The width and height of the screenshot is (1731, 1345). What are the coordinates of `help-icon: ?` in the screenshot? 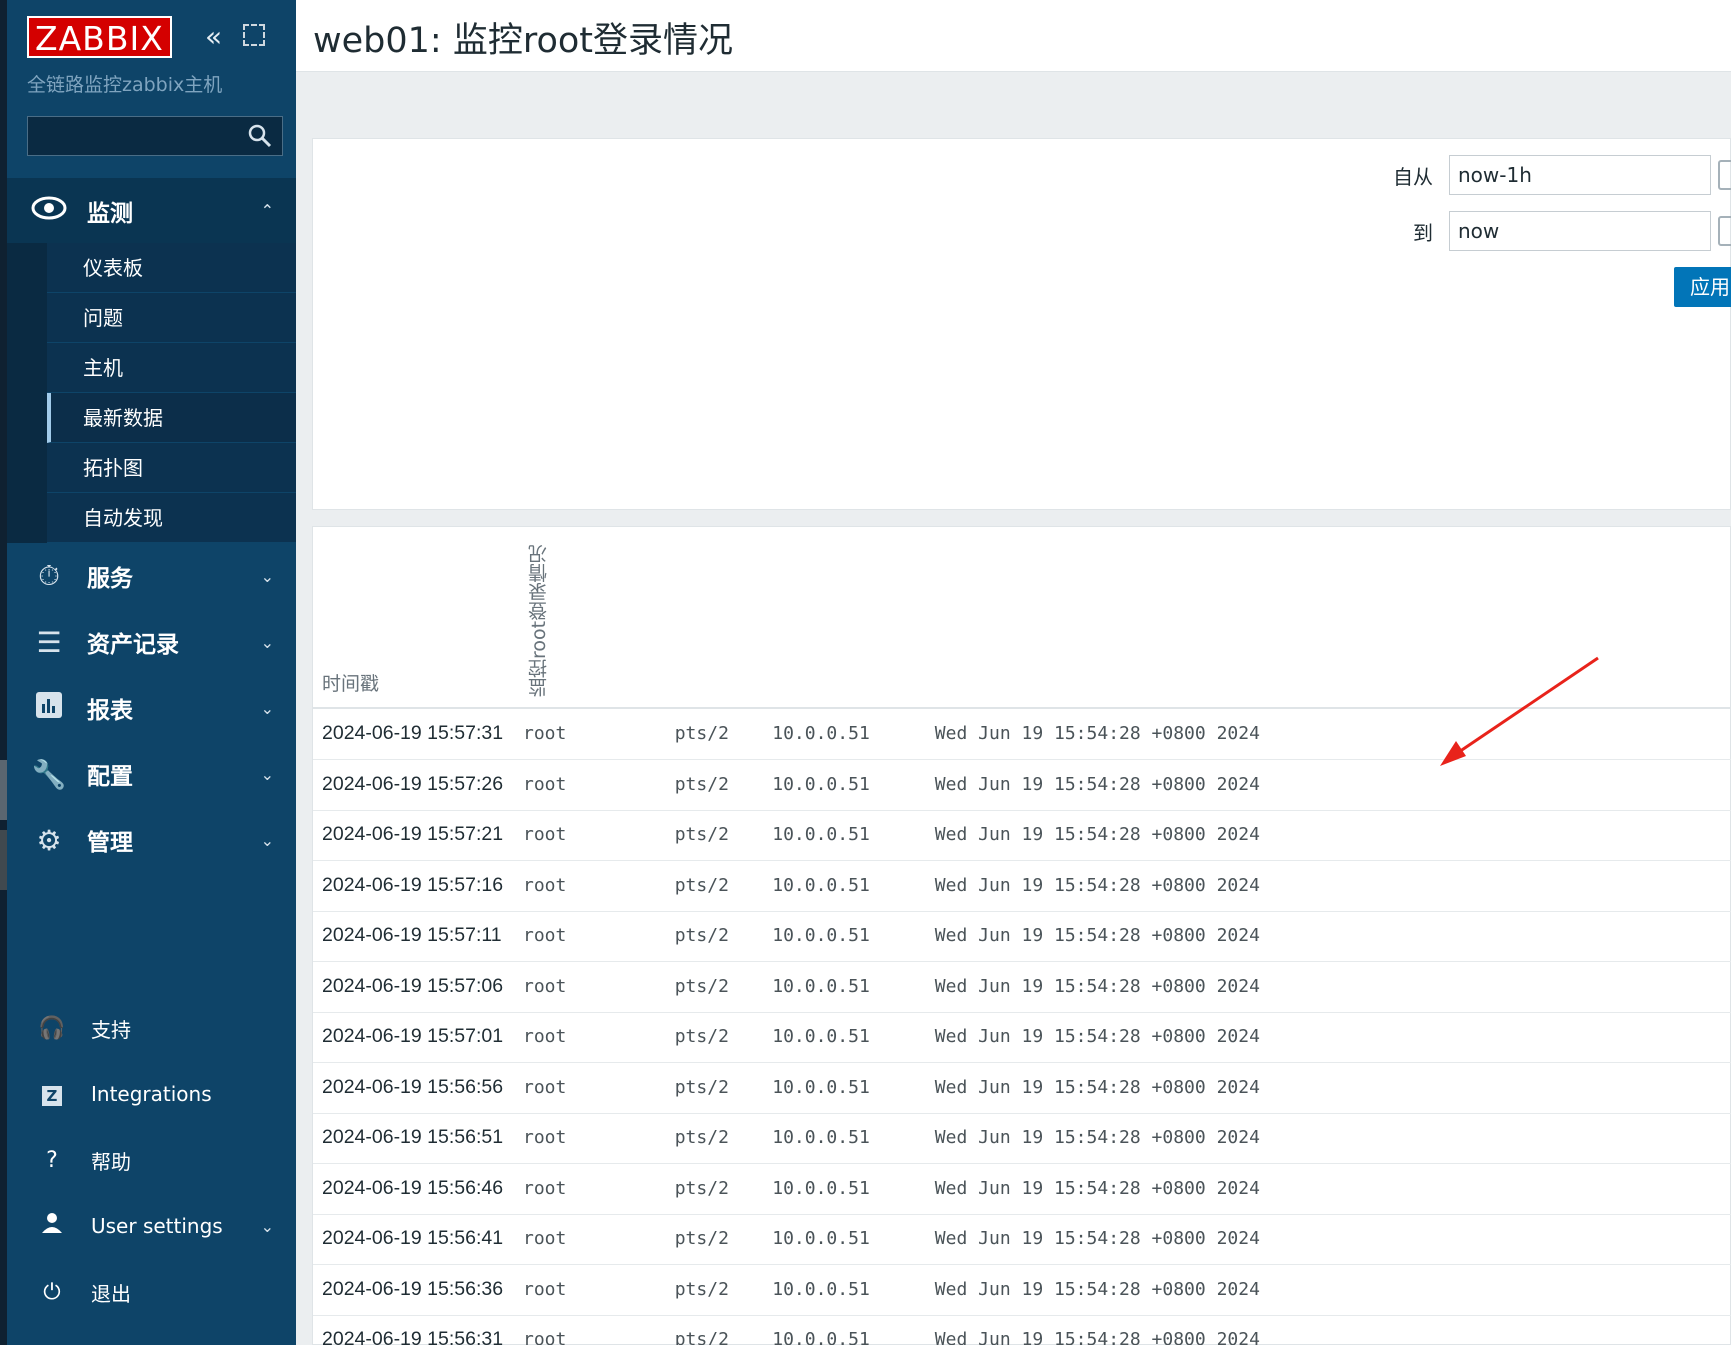 It's located at (52, 1160).